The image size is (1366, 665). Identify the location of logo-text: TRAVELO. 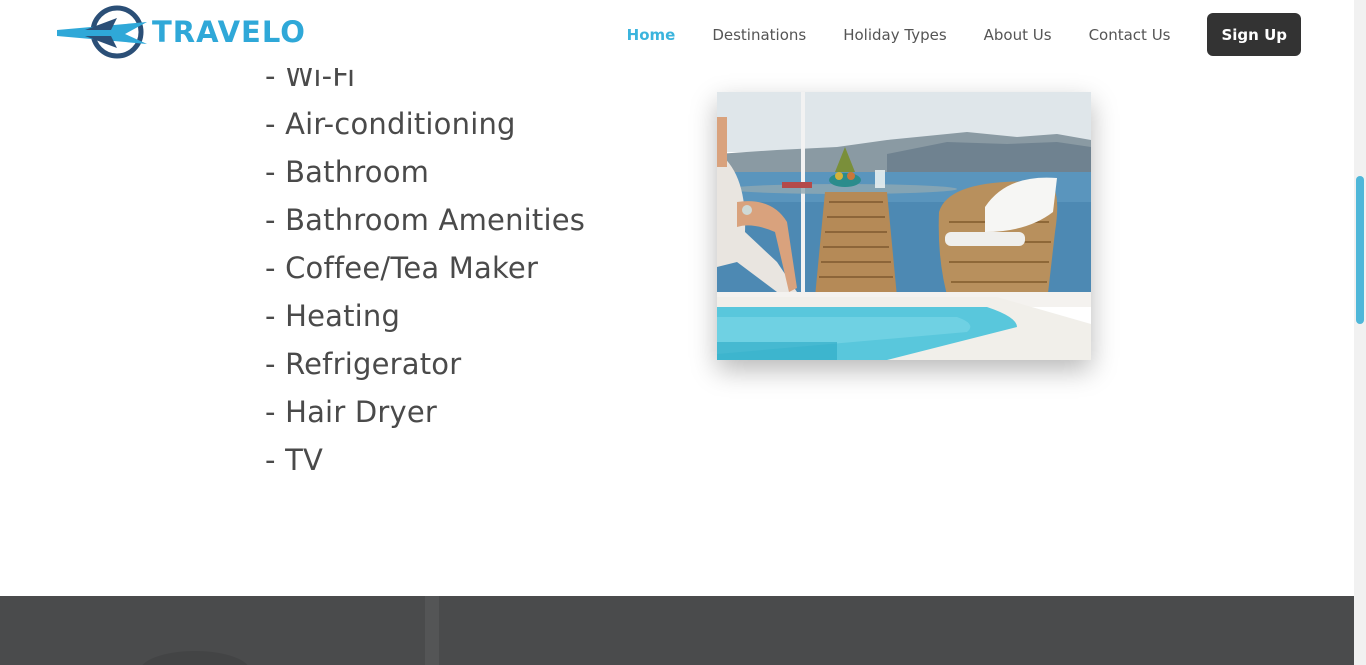
(229, 32).